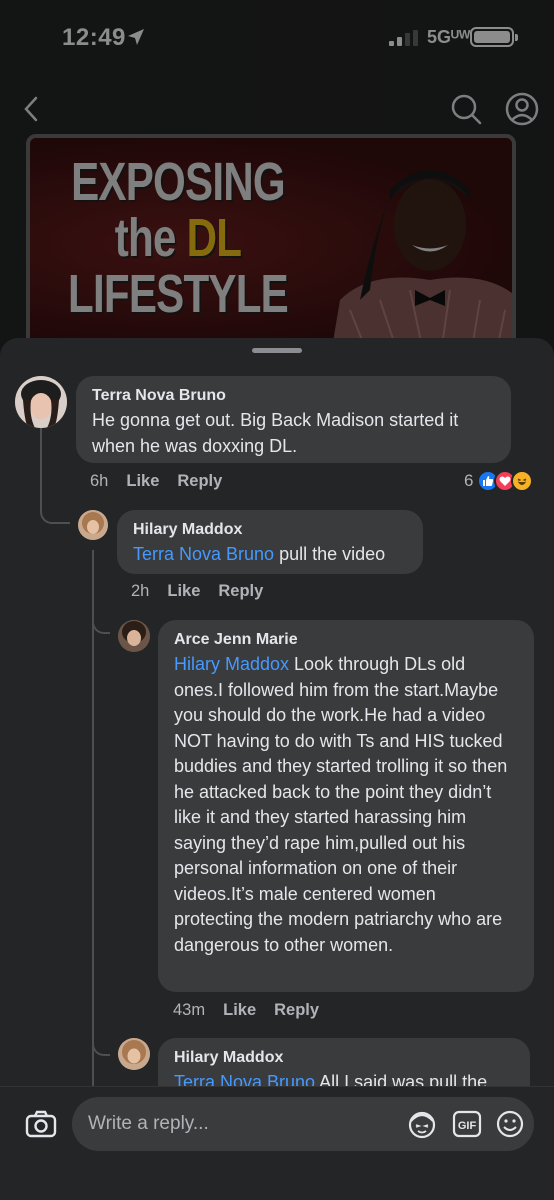 The width and height of the screenshot is (554, 1200). I want to click on mention-link: Hilary Maddox, so click(231, 664).